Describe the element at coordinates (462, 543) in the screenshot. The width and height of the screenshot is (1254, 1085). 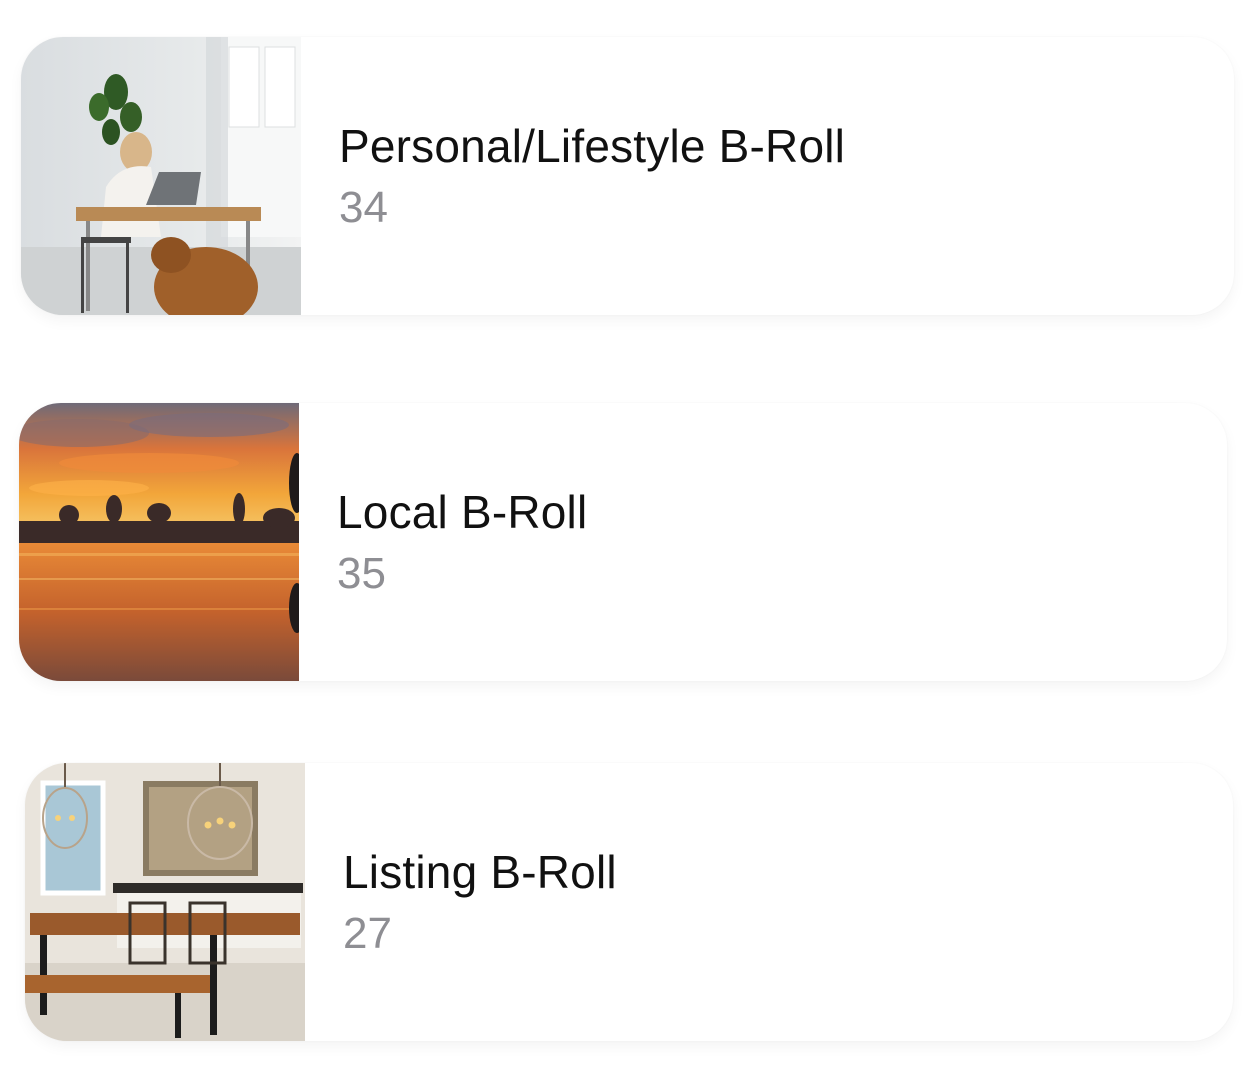
I see `album-info: Local B-Roll 35` at that location.